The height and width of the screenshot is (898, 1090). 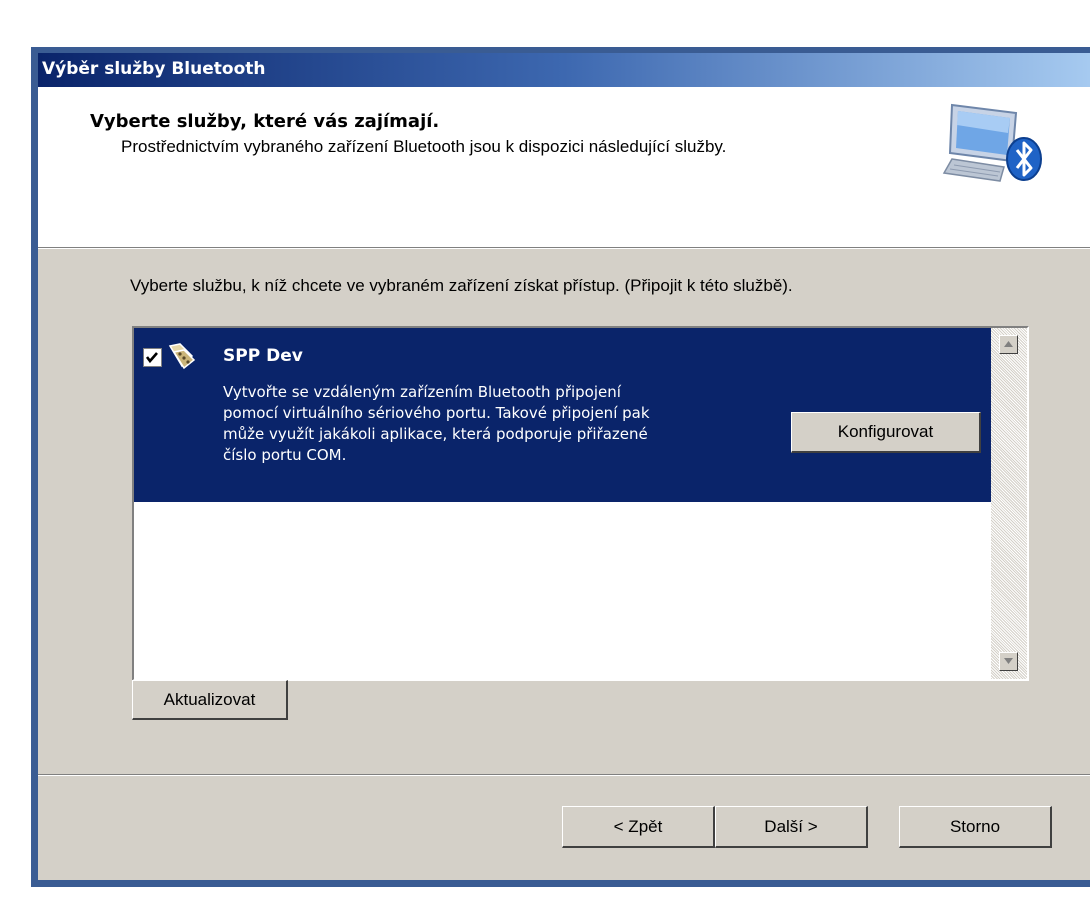 I want to click on service-description-line: číslo portu COM., so click(x=285, y=455).